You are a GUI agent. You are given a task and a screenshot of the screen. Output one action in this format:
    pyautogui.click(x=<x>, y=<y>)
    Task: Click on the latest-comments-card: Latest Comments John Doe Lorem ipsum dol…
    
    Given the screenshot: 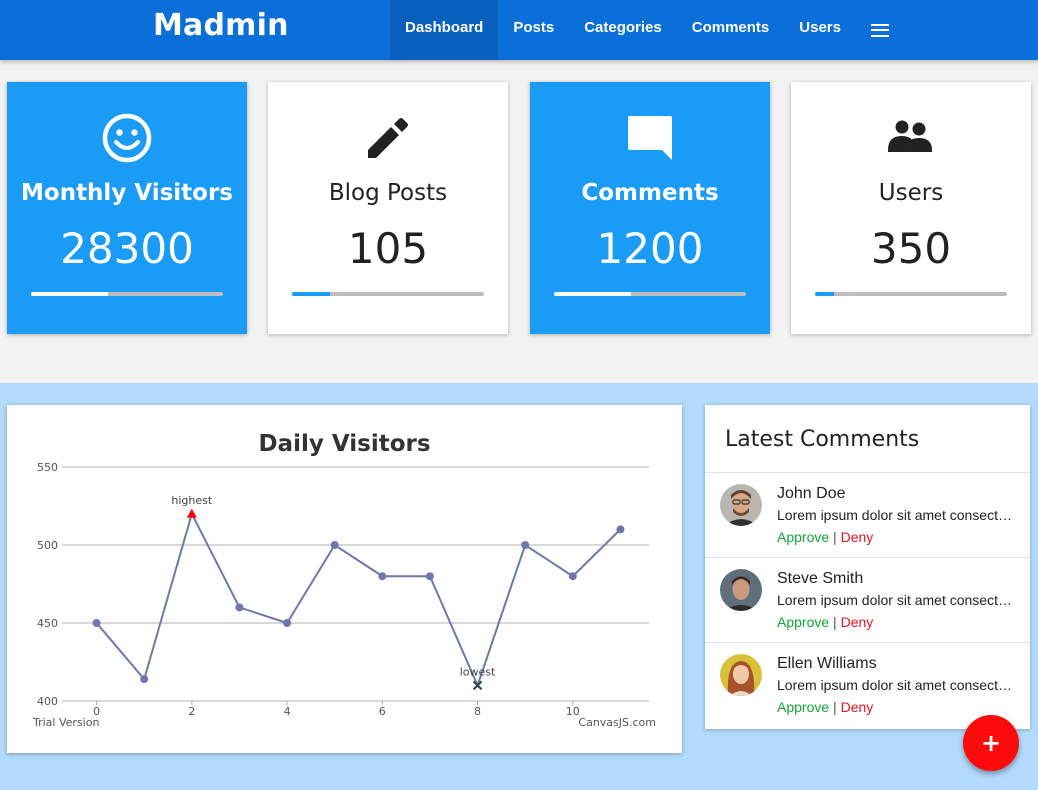 What is the action you would take?
    pyautogui.click(x=867, y=567)
    